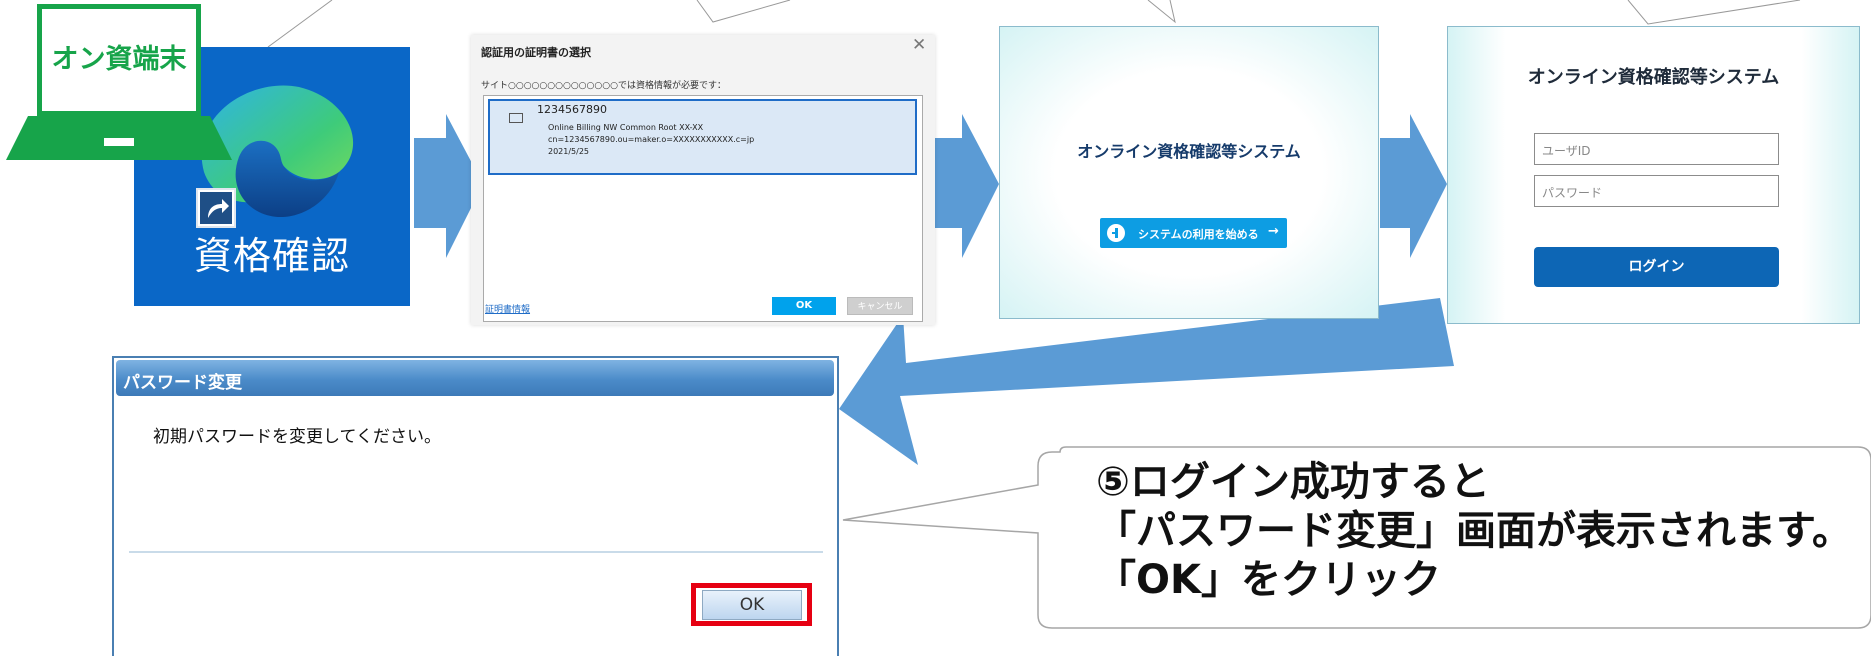 This screenshot has width=1871, height=656. Describe the element at coordinates (507, 308) in the screenshot. I see `certificate-info-link: 証明書情報` at that location.